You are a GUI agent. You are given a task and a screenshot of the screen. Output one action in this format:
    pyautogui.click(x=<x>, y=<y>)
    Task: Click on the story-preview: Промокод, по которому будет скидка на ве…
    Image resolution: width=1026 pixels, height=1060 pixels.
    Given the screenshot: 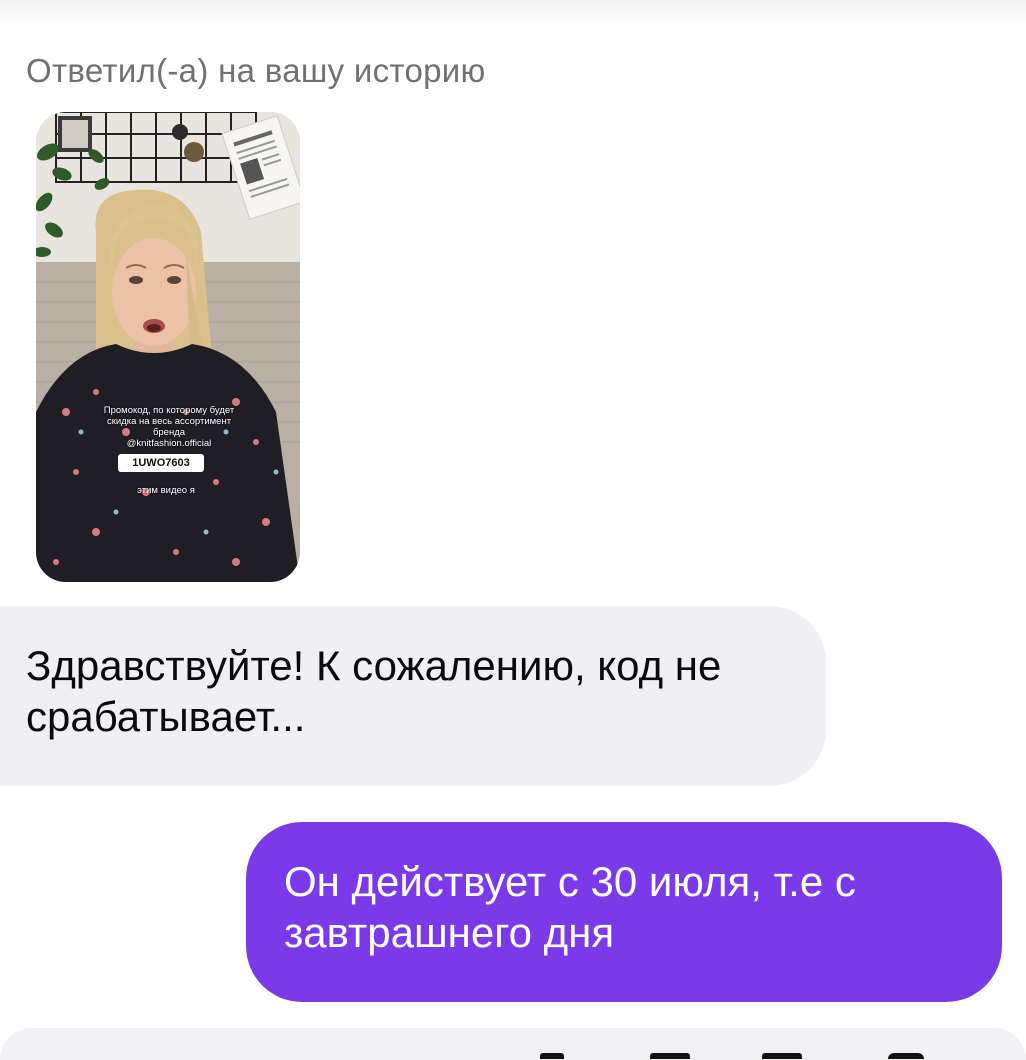 What is the action you would take?
    pyautogui.click(x=168, y=347)
    